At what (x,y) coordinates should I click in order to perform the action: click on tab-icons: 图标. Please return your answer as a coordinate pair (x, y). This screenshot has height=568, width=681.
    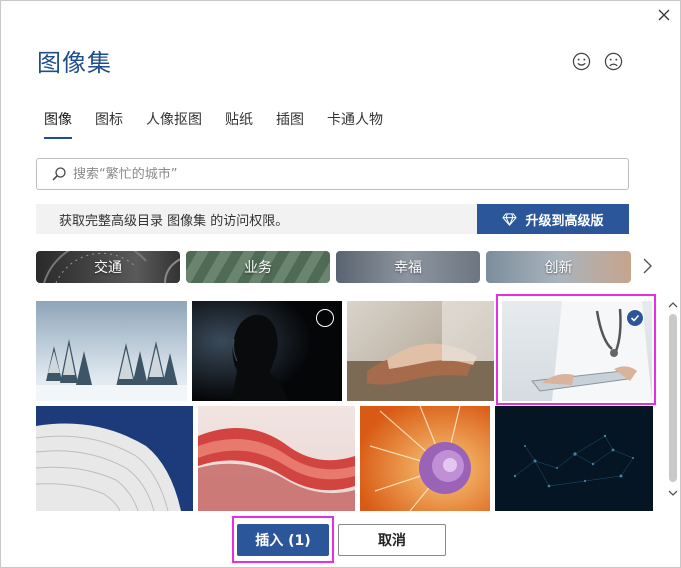
    Looking at the image, I should click on (109, 124).